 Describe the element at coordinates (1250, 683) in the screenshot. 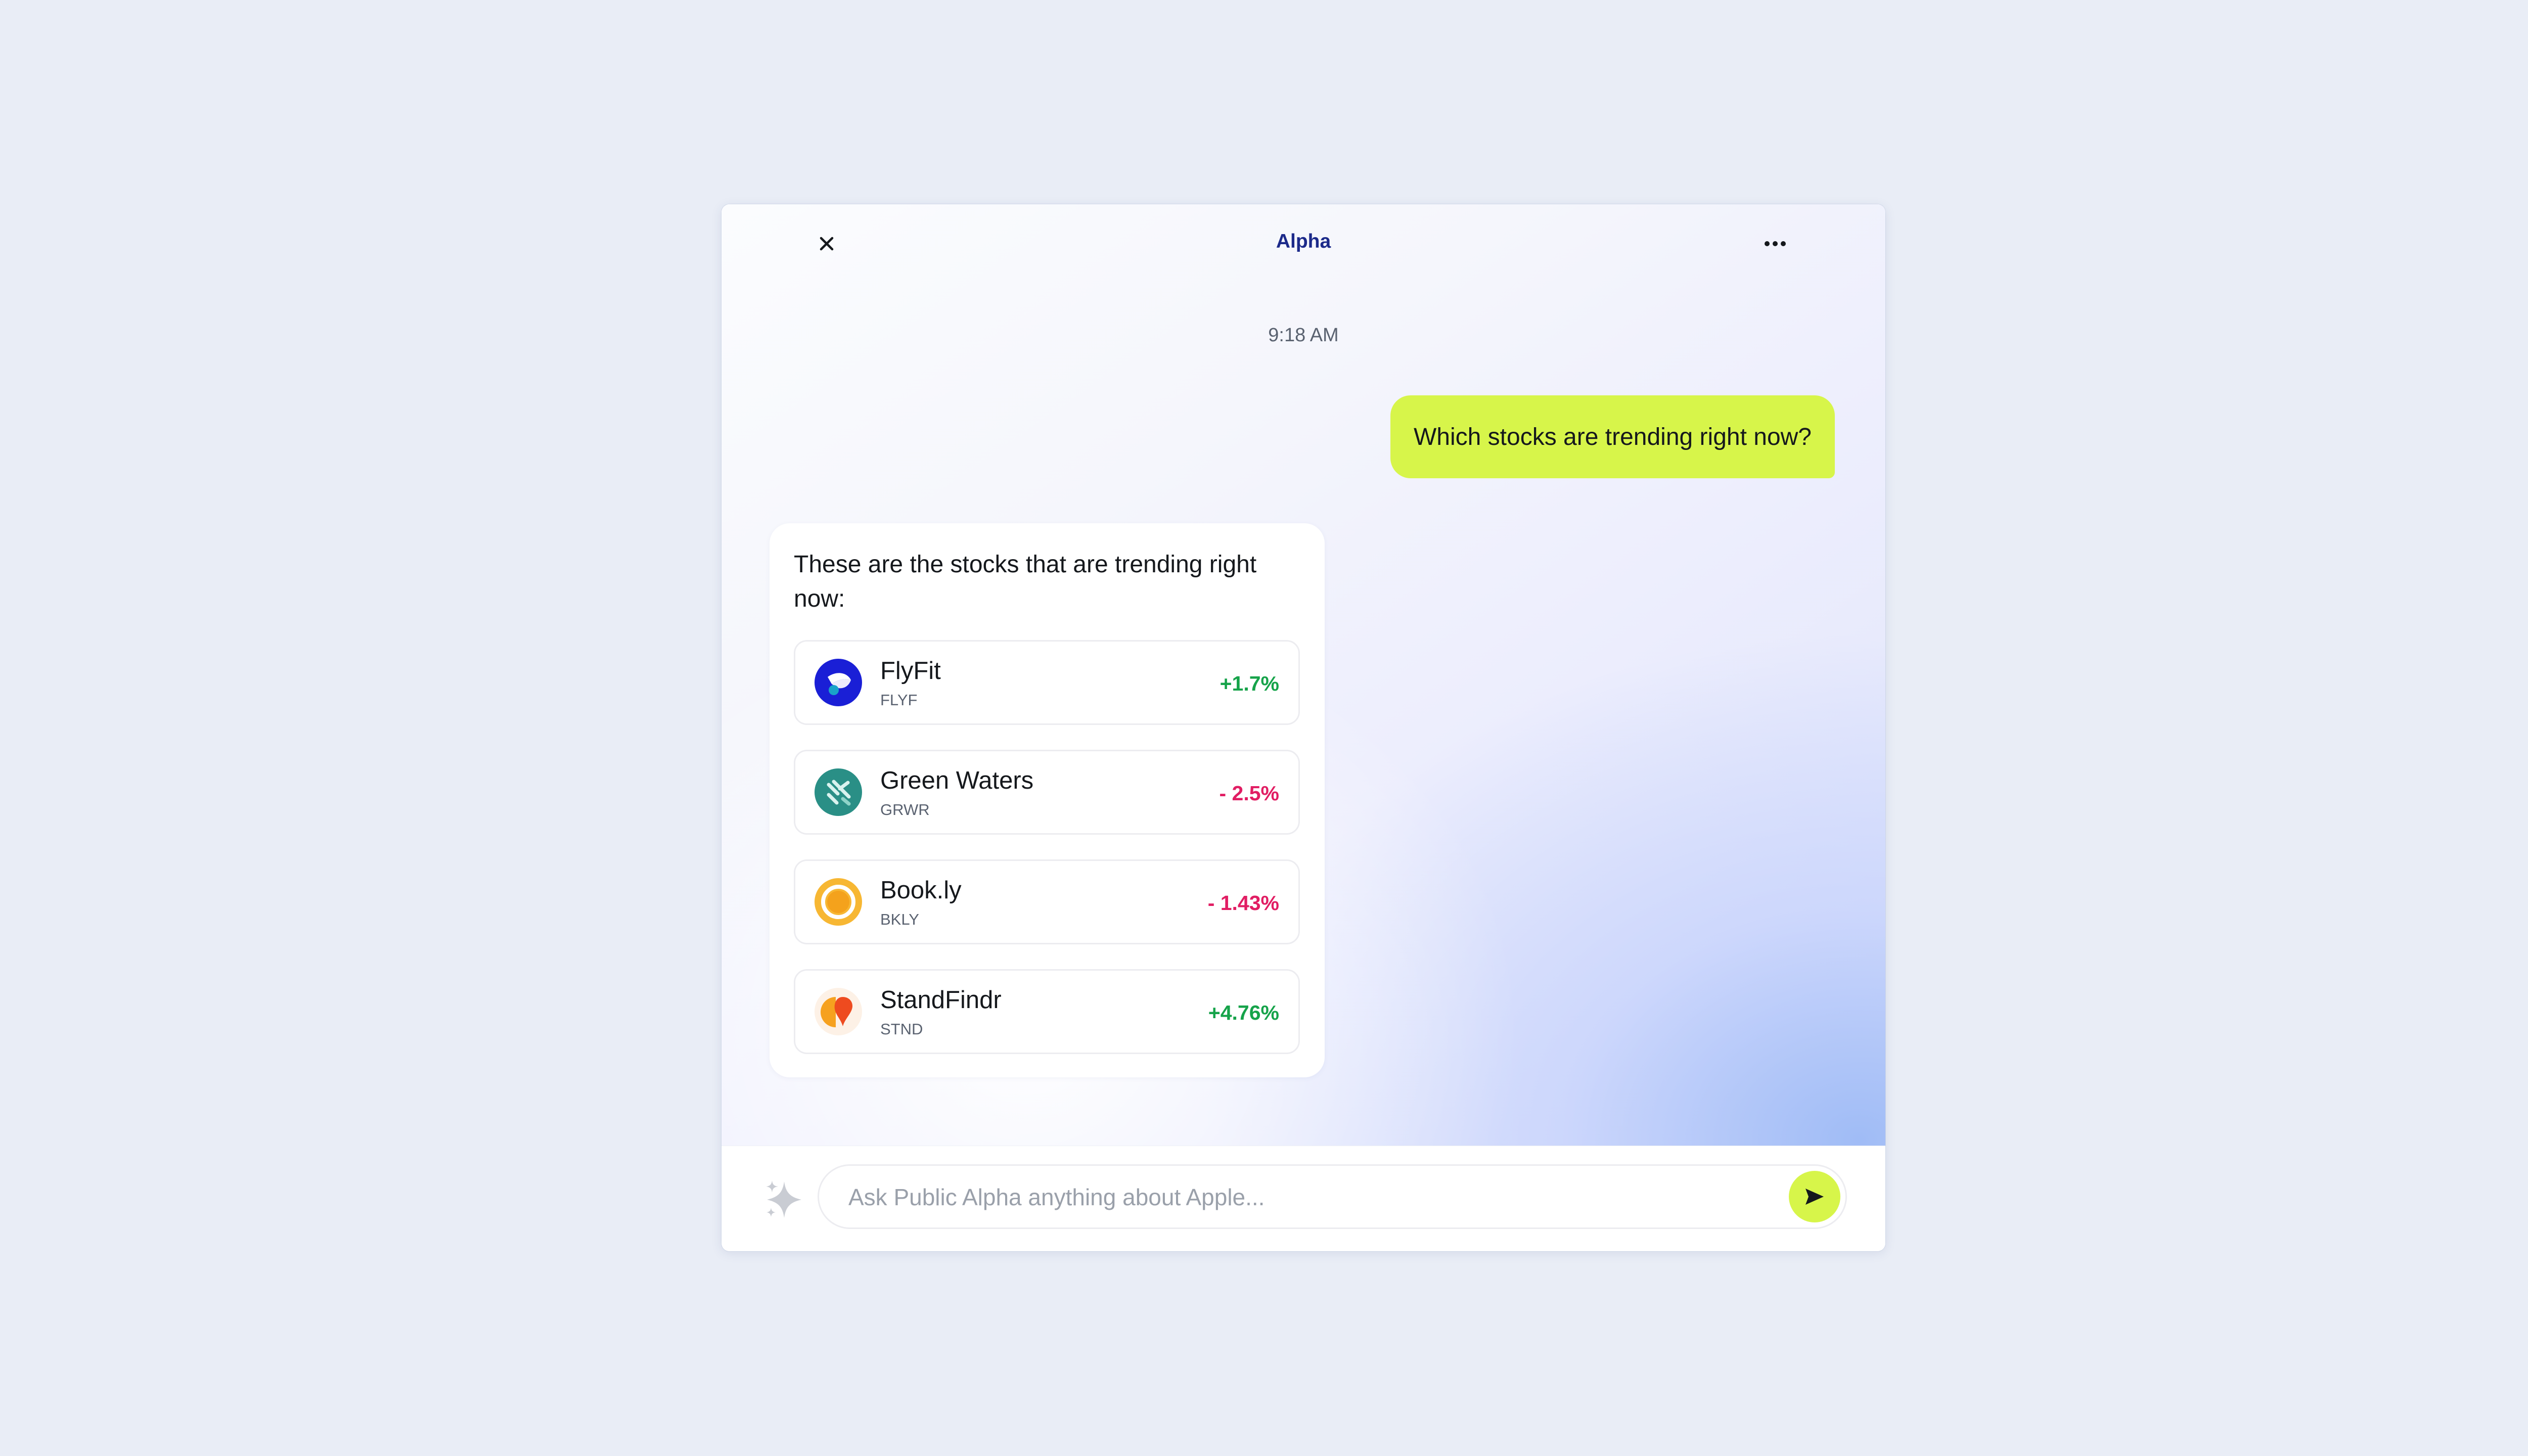

I see `stock-change: +1.7%` at that location.